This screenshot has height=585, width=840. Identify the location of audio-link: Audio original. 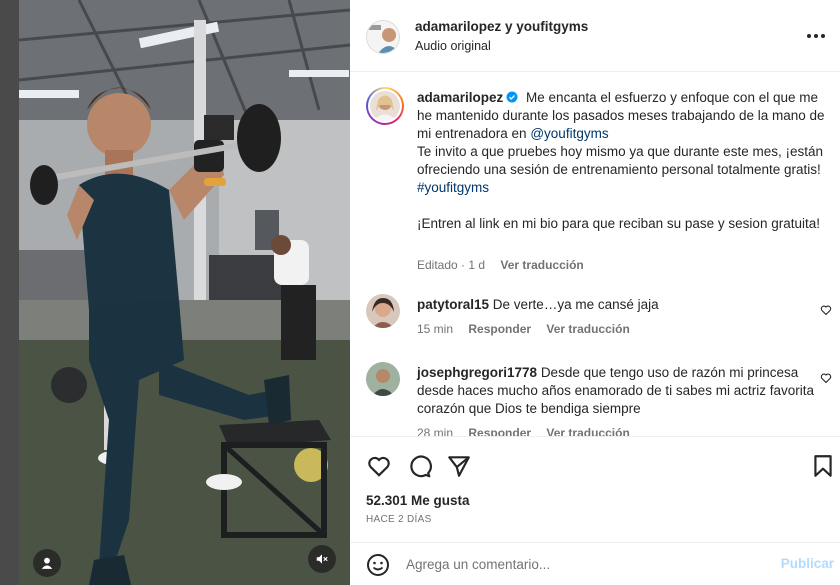
(453, 46).